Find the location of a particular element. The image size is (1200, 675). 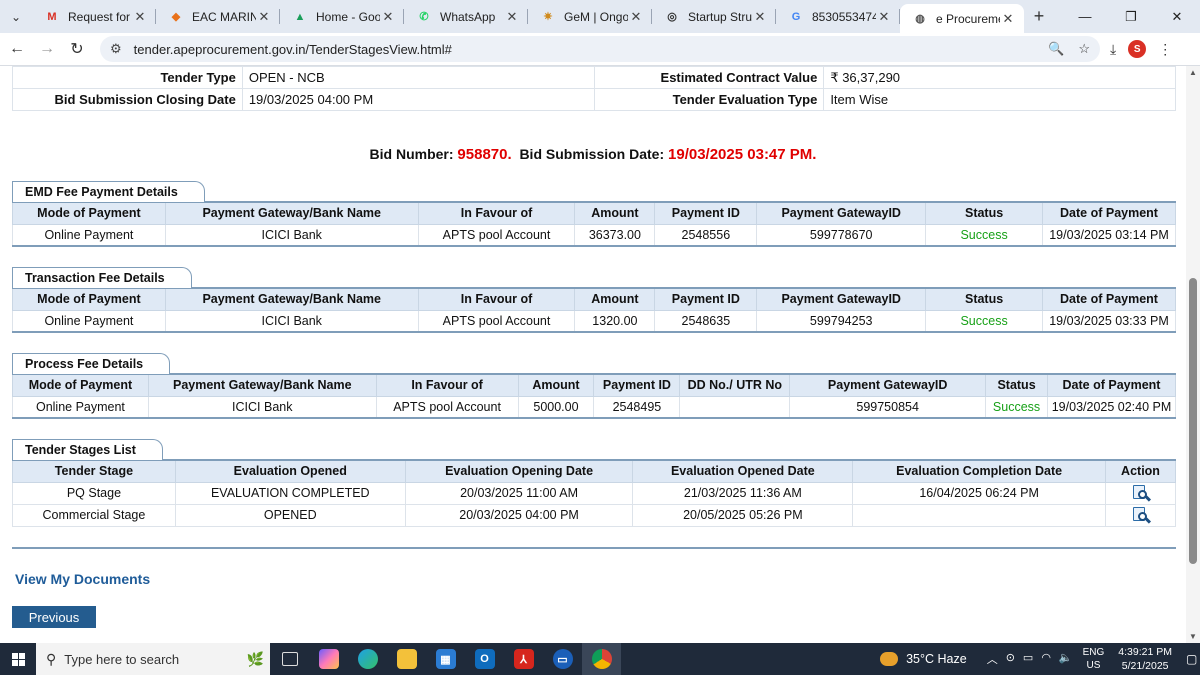

browser-tab: G 8530553474 pho✕ is located at coordinates (838, 16).